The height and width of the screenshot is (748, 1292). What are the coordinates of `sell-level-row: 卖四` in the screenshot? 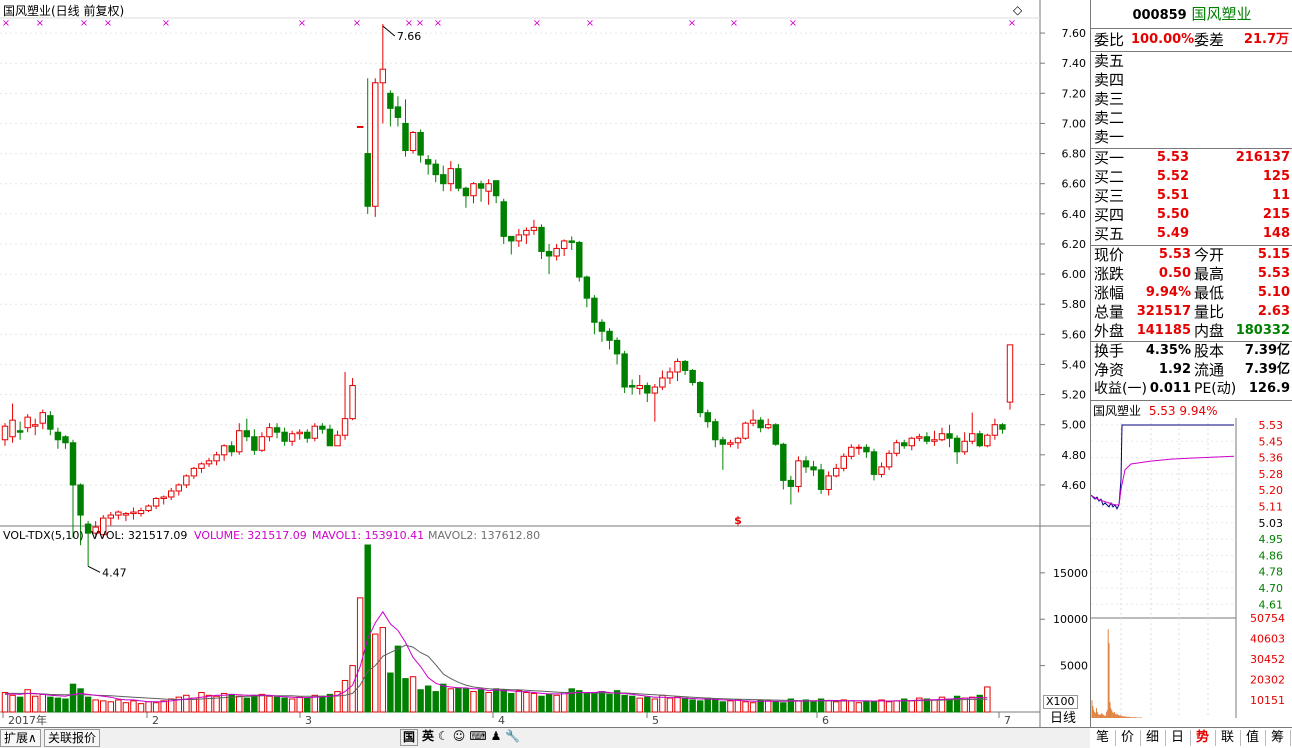 It's located at (1191, 80).